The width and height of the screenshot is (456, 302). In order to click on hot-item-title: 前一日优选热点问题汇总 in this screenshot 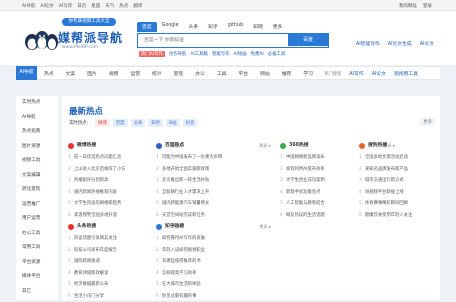, I will do `click(97, 158)`.